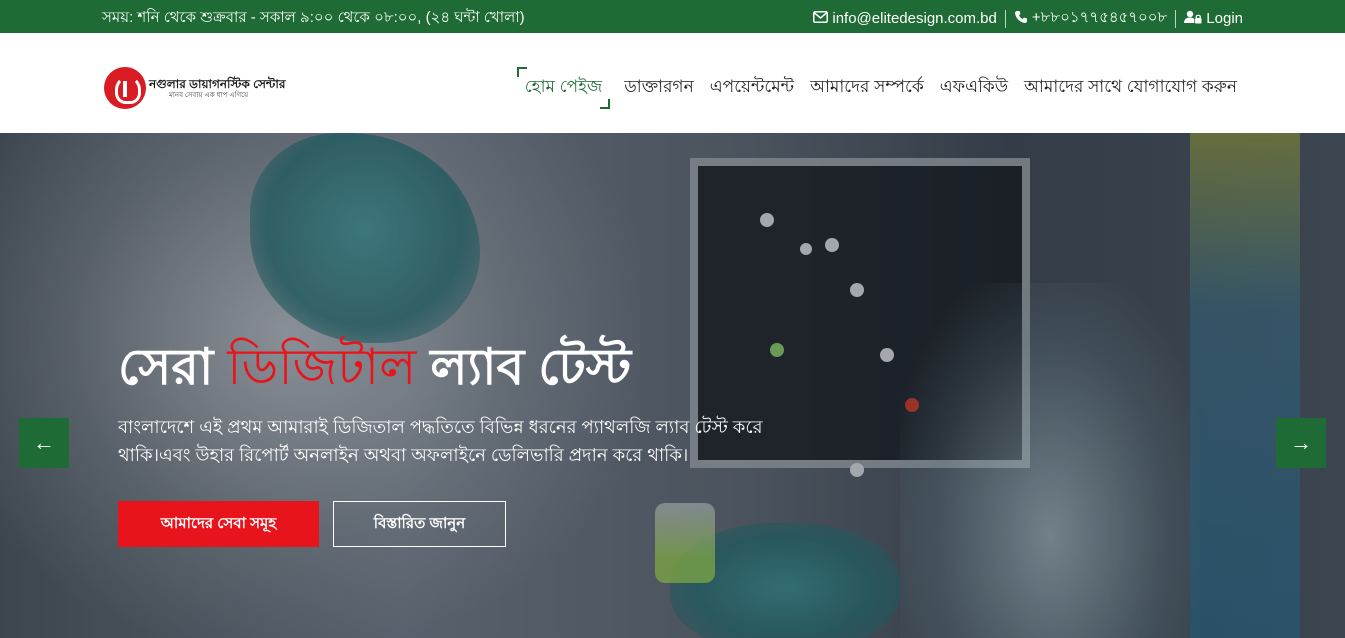  Describe the element at coordinates (209, 95) in the screenshot. I see `logo-tagline: মানব সেবায় এক ধাপ এগিয়ে` at that location.